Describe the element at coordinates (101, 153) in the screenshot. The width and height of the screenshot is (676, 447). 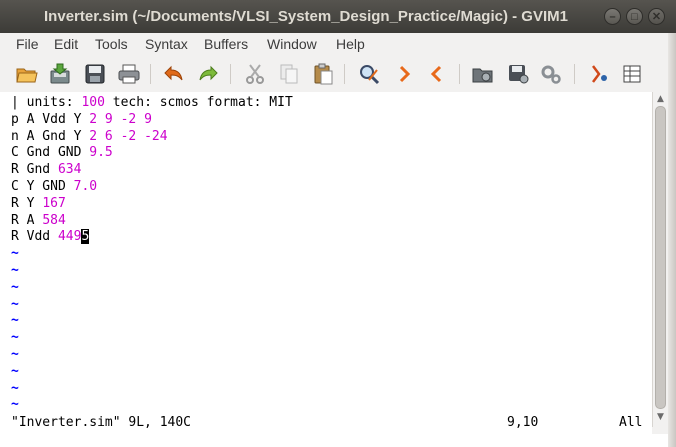
I see `number-token: 9.5` at that location.